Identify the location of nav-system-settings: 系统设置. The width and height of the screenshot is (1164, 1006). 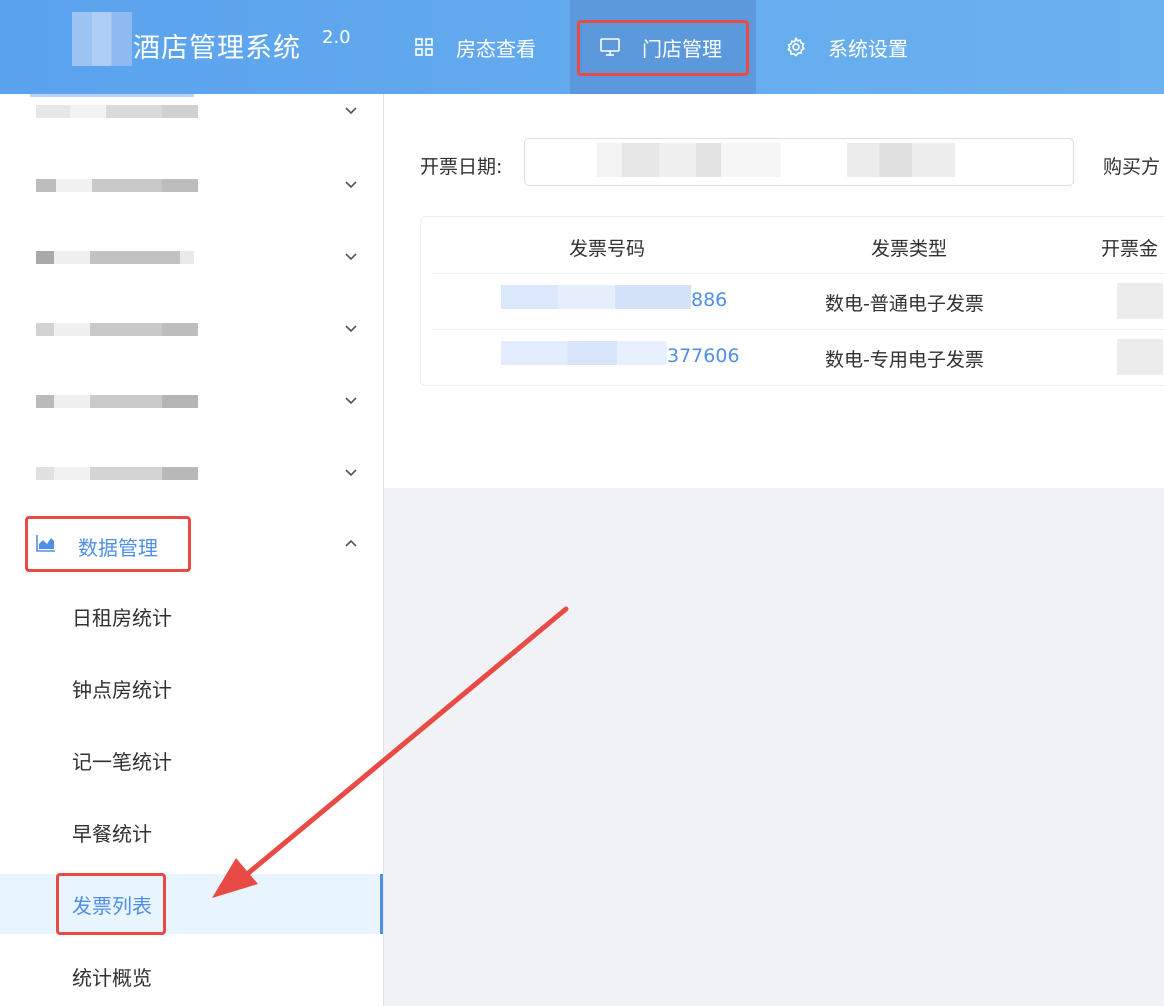
(851, 47).